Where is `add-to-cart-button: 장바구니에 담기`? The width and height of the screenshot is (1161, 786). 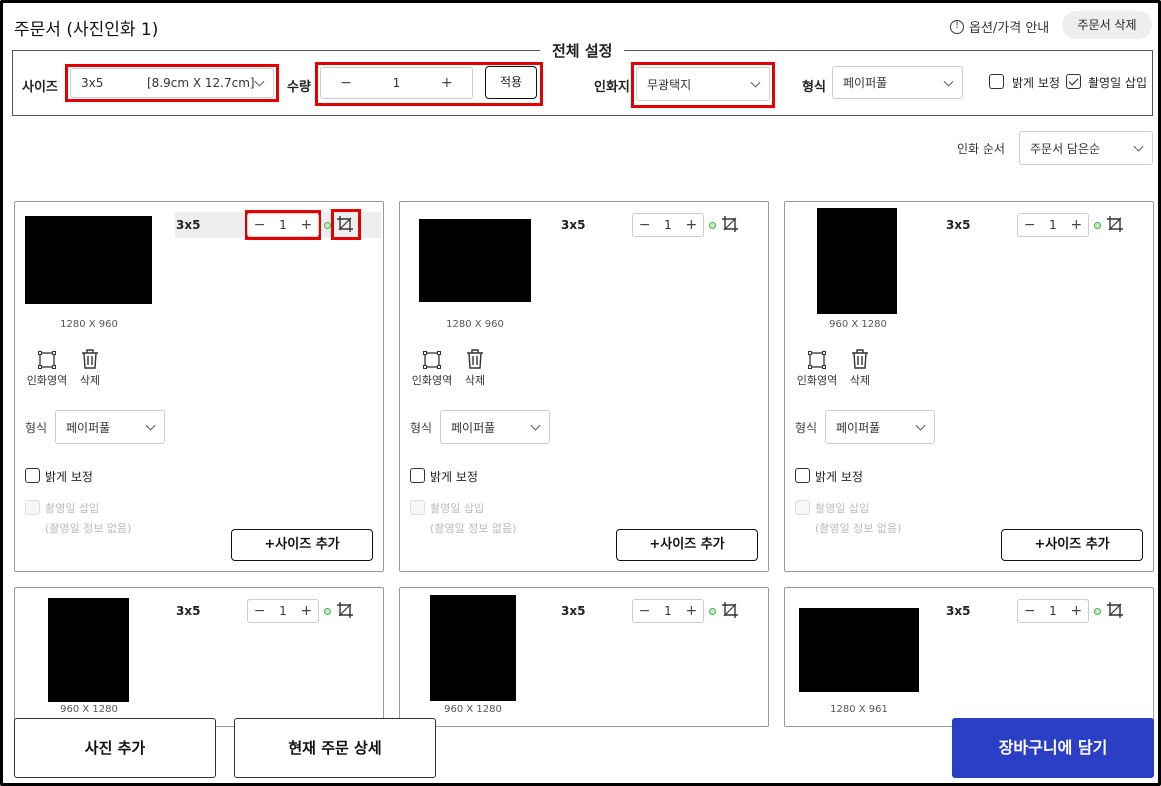
add-to-cart-button: 장바구니에 담기 is located at coordinates (1053, 748).